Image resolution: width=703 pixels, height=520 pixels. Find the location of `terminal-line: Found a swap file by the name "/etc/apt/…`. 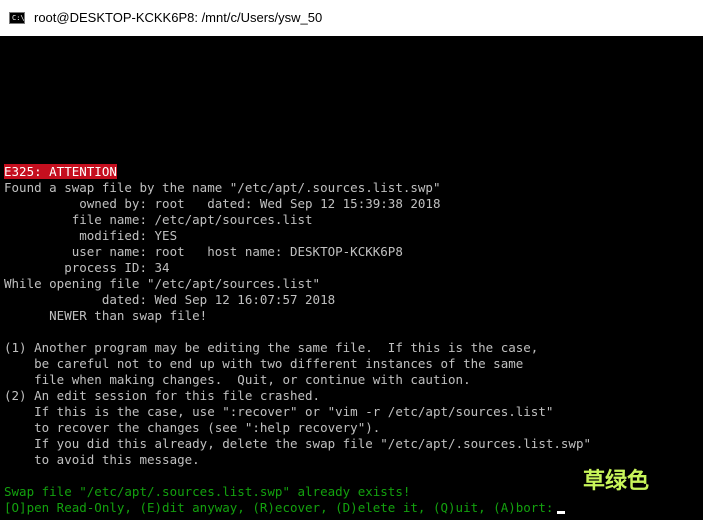

terminal-line: Found a swap file by the name "/etc/apt/… is located at coordinates (222, 188).